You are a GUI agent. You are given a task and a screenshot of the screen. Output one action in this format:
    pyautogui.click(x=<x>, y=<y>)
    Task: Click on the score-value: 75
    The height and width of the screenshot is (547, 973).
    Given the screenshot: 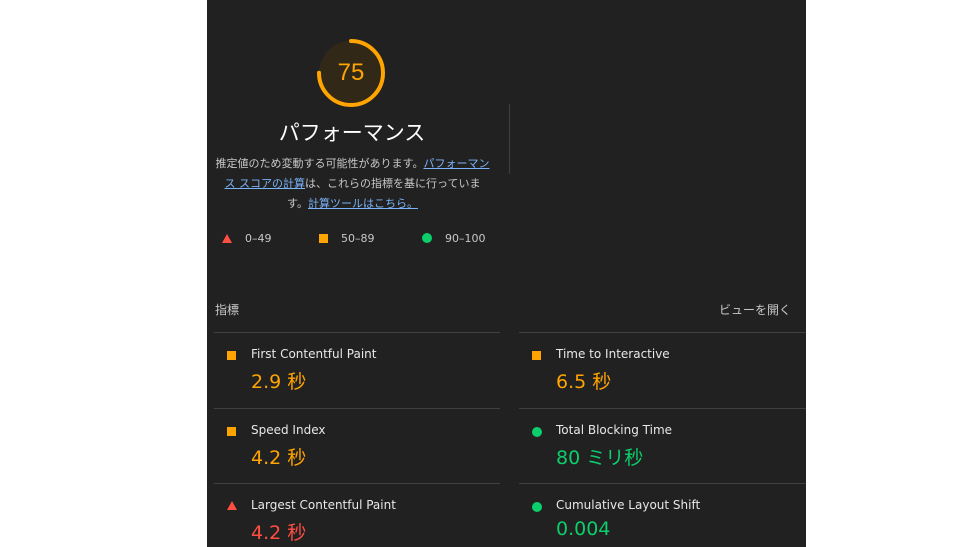 What is the action you would take?
    pyautogui.click(x=351, y=72)
    